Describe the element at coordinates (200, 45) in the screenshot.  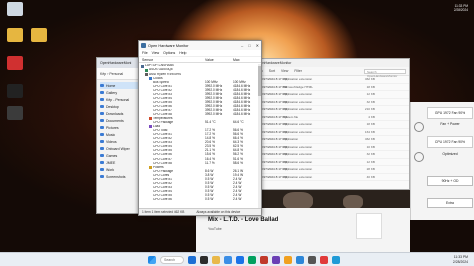
I see `ohm-titlebar: Open Hardware Monitor – □ ✕` at that location.